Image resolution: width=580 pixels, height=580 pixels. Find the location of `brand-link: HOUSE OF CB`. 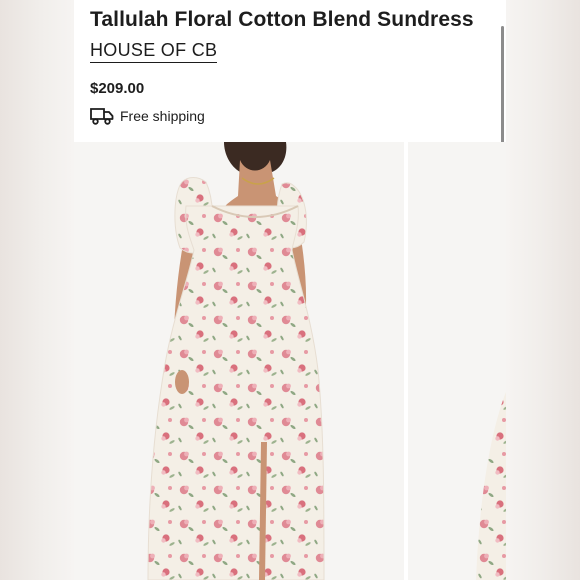

brand-link: HOUSE OF CB is located at coordinates (154, 51).